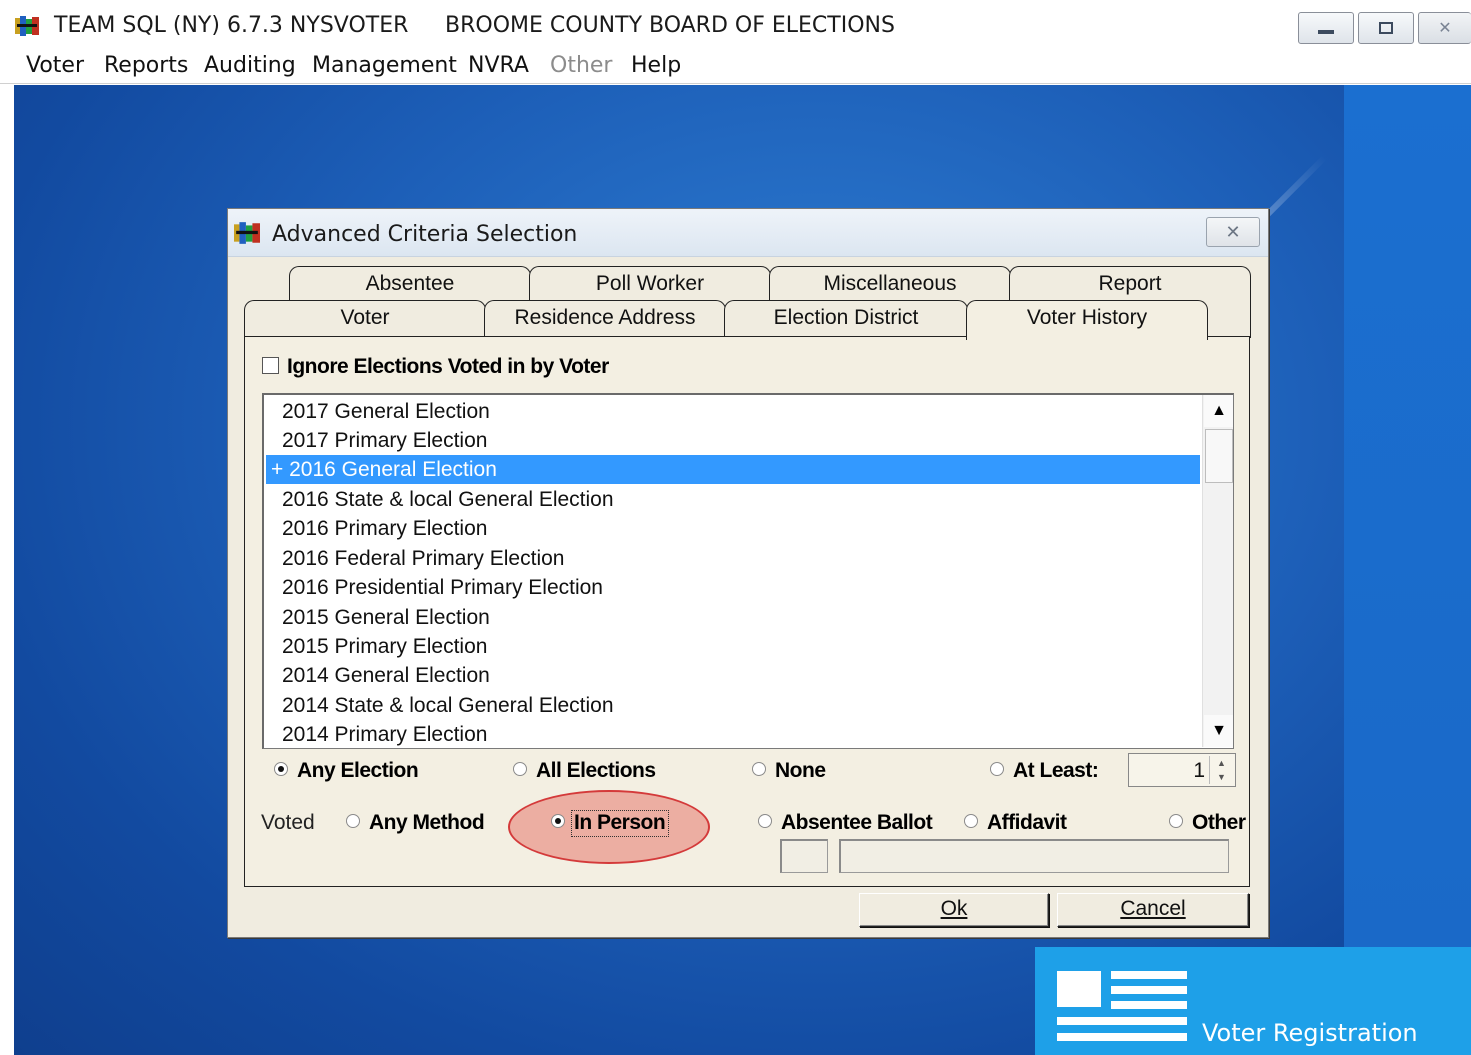 The width and height of the screenshot is (1471, 1055). I want to click on arrow-down-icon: ▼, so click(1219, 730).